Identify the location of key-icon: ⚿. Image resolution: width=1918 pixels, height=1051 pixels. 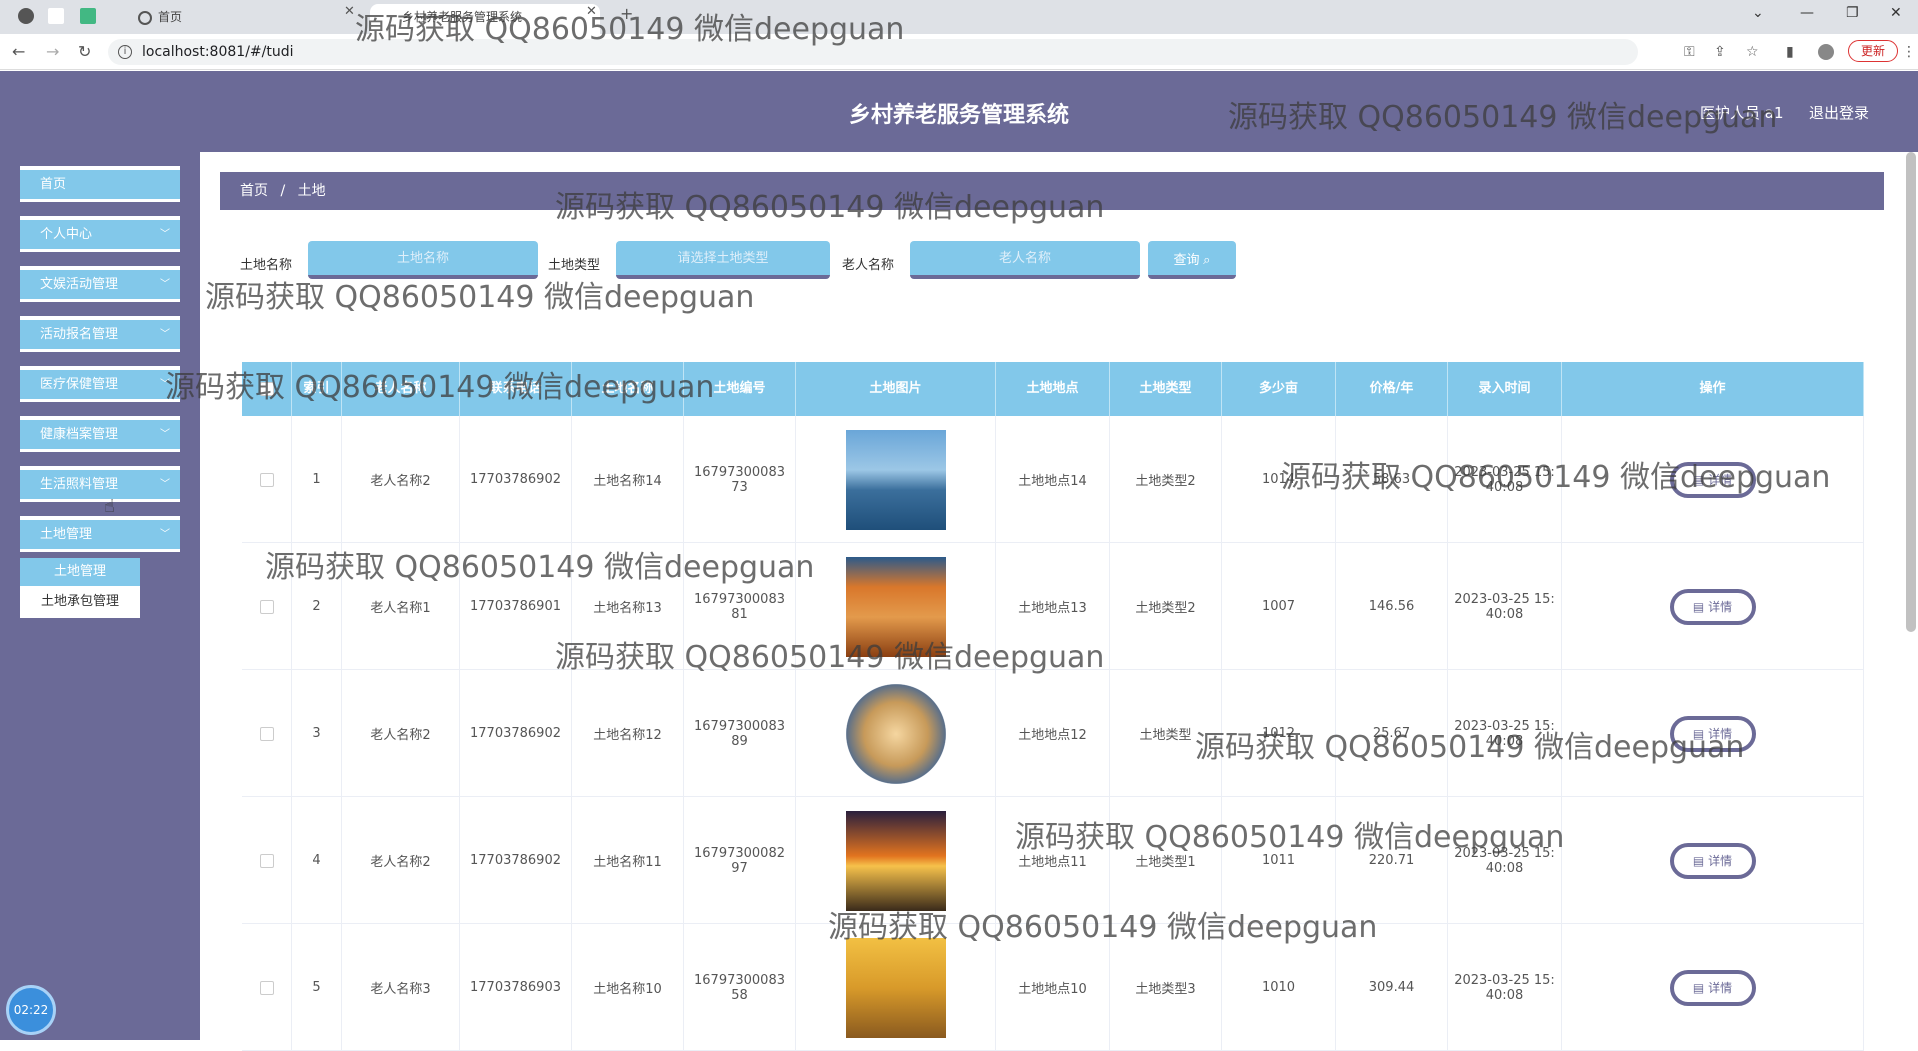
(1689, 52).